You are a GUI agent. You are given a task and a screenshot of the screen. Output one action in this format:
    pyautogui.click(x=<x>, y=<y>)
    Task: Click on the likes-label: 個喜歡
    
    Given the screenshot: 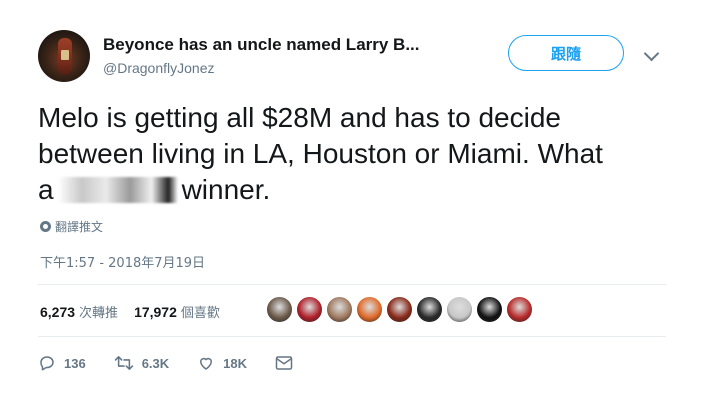 What is the action you would take?
    pyautogui.click(x=200, y=313)
    